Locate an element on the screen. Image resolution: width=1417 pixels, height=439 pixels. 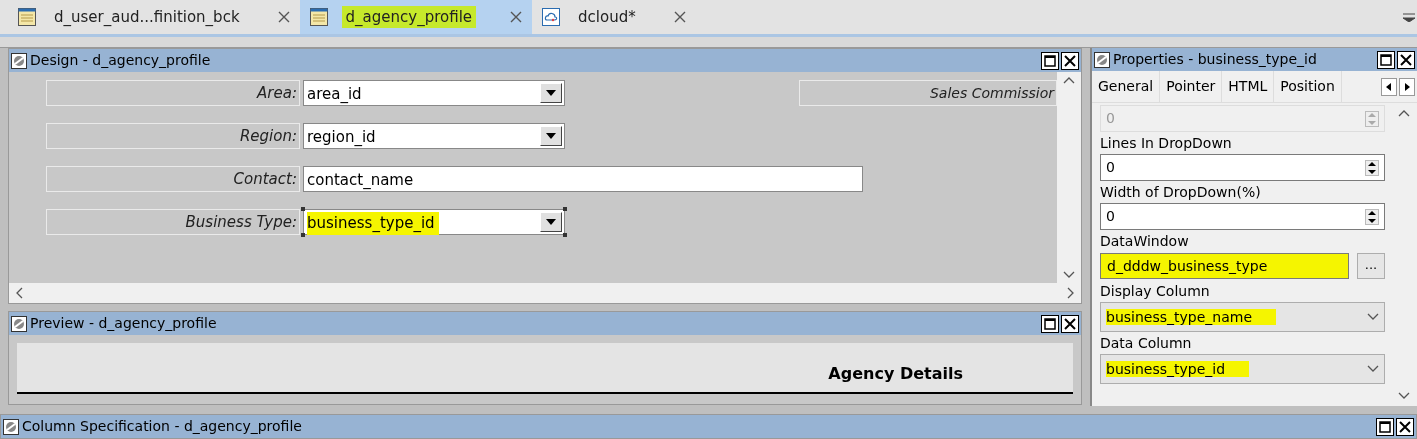
property-tab: Pointer is located at coordinates (1191, 87).